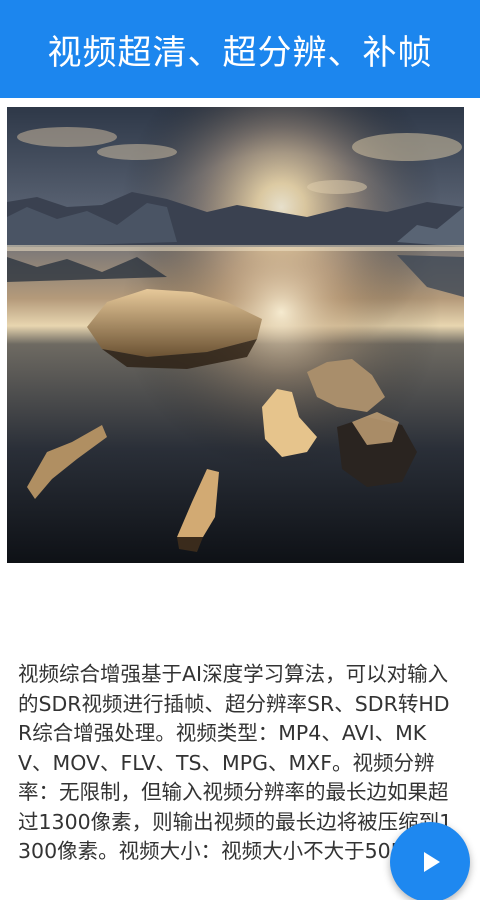  What do you see at coordinates (240, 52) in the screenshot?
I see `page-title: 视频超清、超分辨、补帧` at bounding box center [240, 52].